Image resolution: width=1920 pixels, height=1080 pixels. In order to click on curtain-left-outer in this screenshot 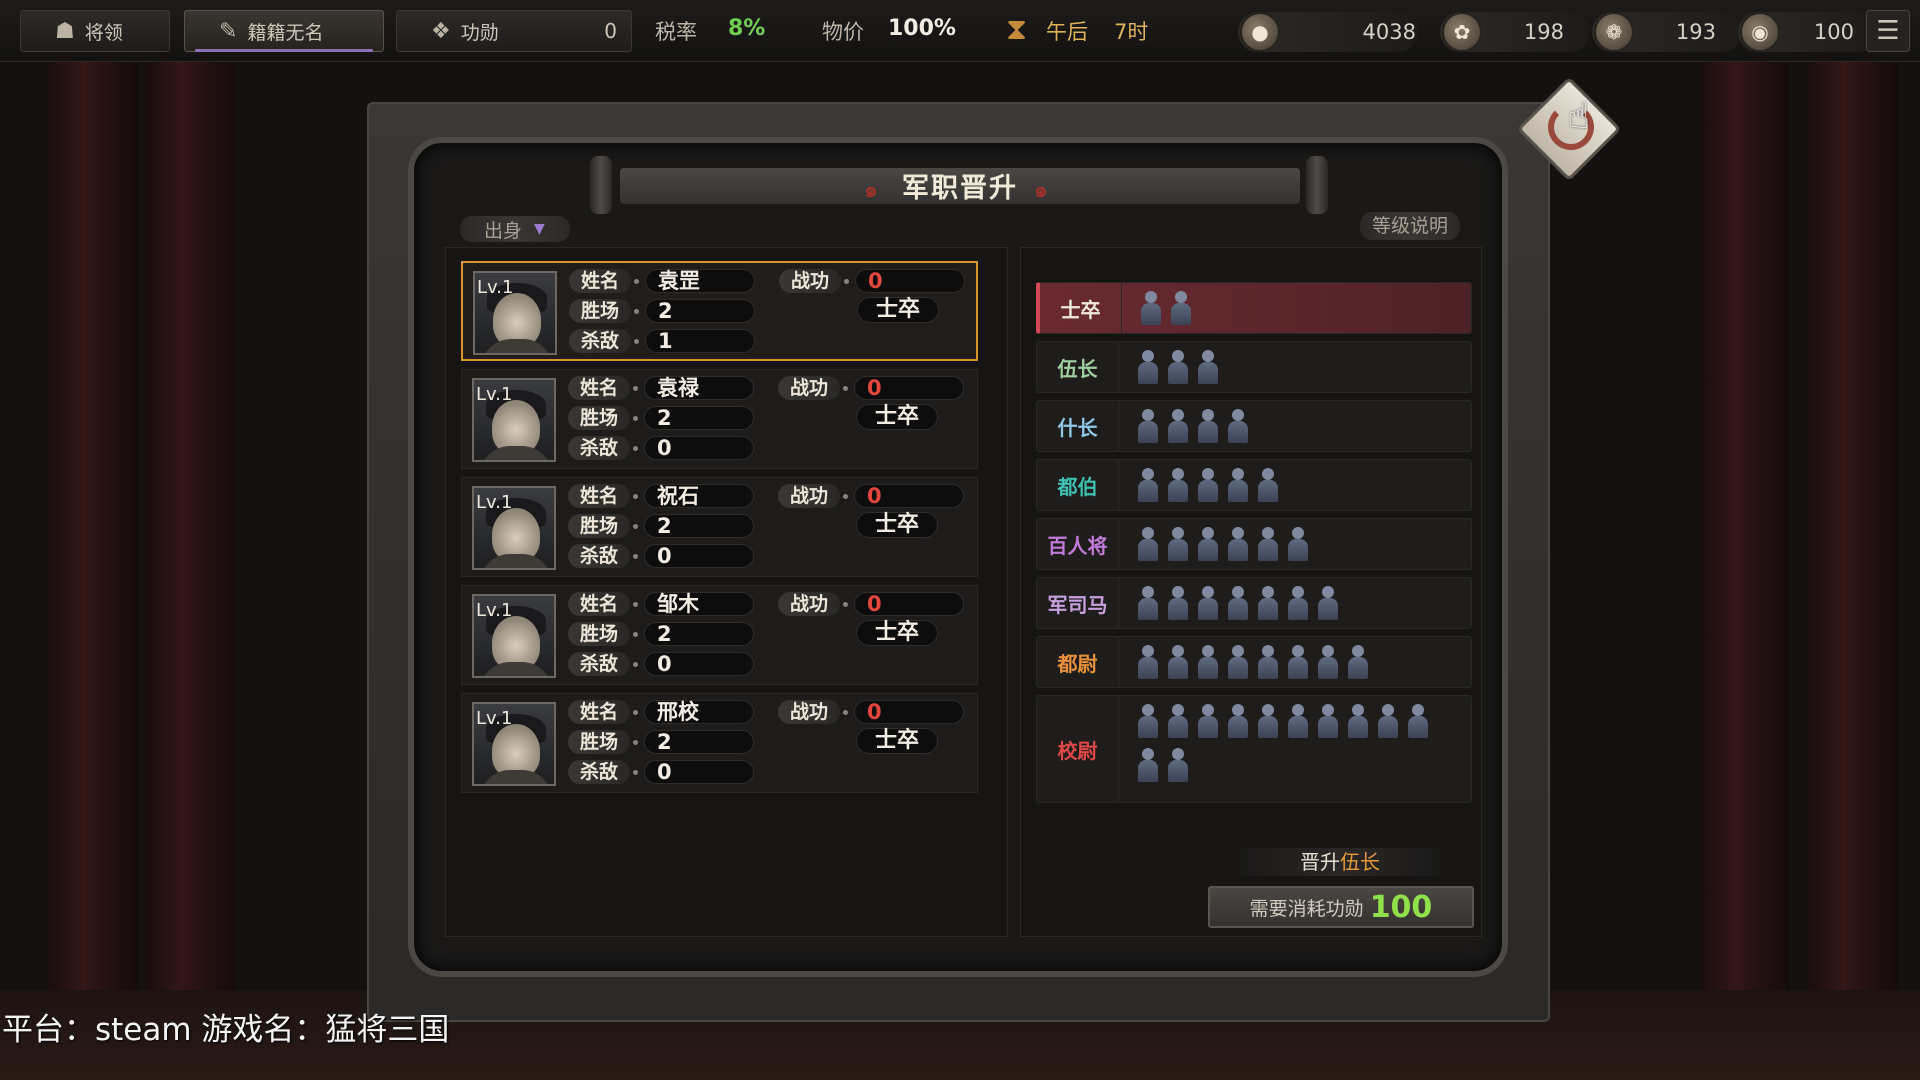, I will do `click(93, 570)`.